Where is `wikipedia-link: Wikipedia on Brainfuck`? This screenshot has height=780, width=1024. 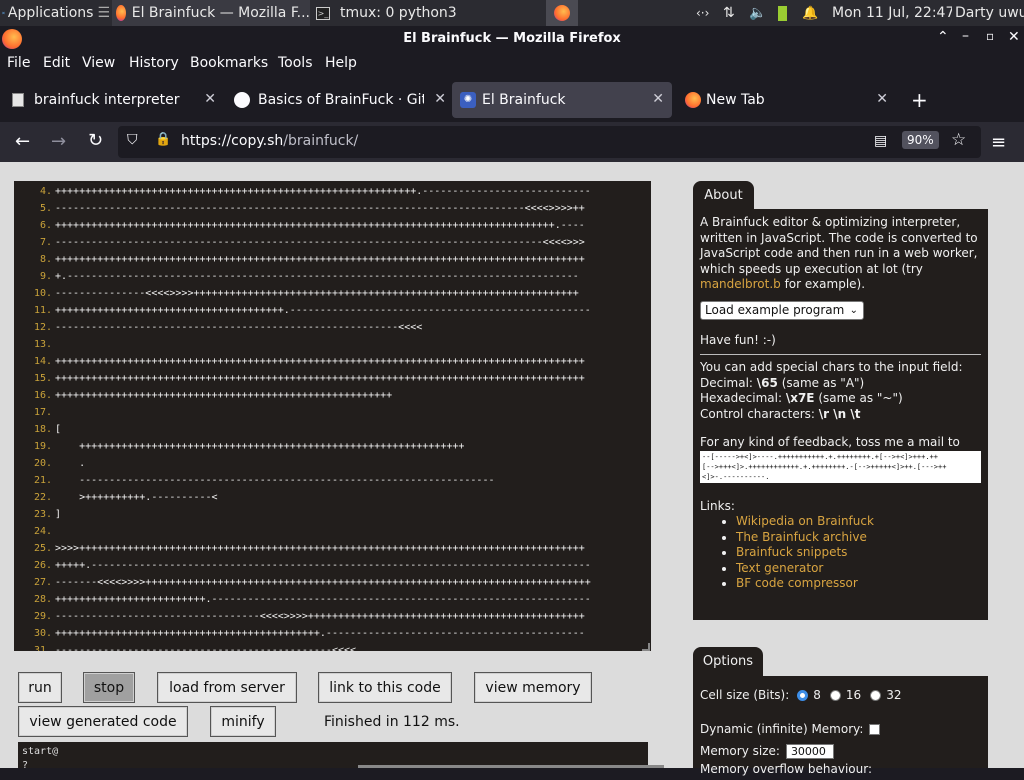 wikipedia-link: Wikipedia on Brainfuck is located at coordinates (805, 521).